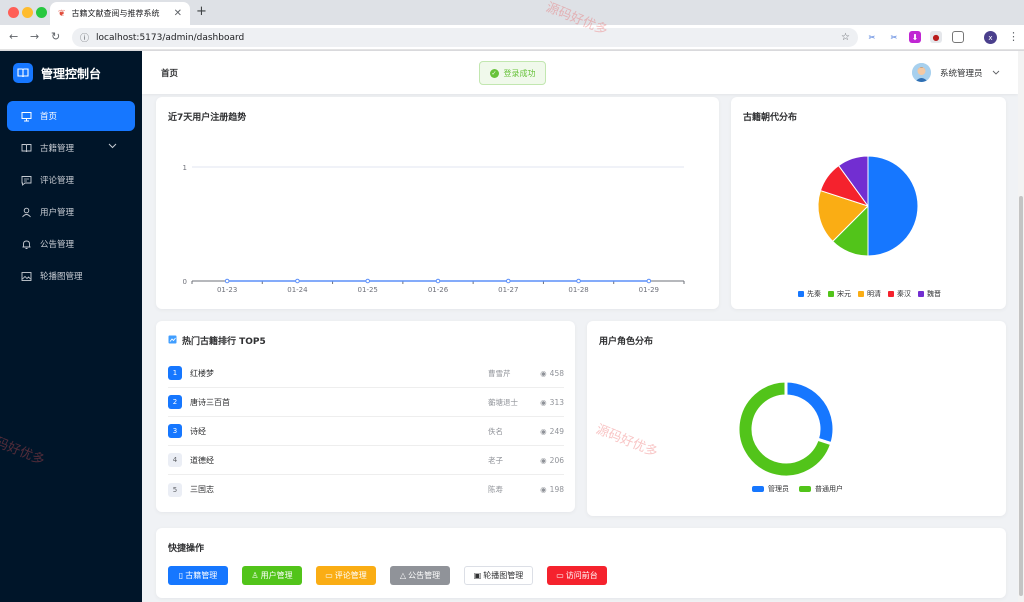 The image size is (1024, 602). Describe the element at coordinates (178, 13) in the screenshot. I see `close-tab-icon: ✕` at that location.